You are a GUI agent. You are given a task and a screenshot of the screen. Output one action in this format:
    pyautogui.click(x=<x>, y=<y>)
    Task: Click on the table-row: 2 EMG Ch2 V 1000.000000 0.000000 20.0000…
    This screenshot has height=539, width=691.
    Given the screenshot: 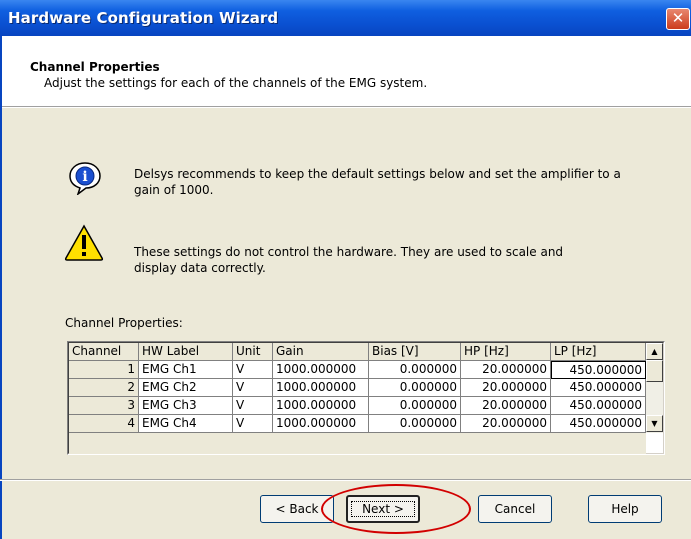 What is the action you would take?
    pyautogui.click(x=357, y=388)
    